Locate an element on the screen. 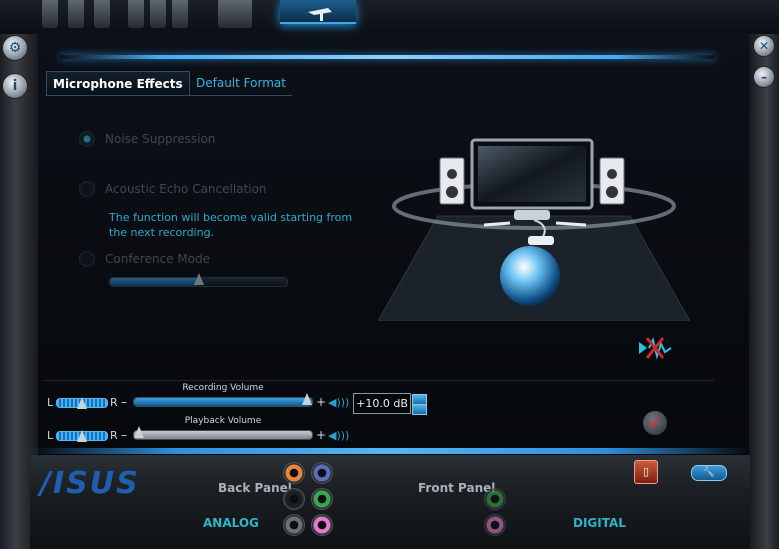 Image resolution: width=779 pixels, height=549 pixels. spdif-out-icon: ▯ is located at coordinates (646, 472).